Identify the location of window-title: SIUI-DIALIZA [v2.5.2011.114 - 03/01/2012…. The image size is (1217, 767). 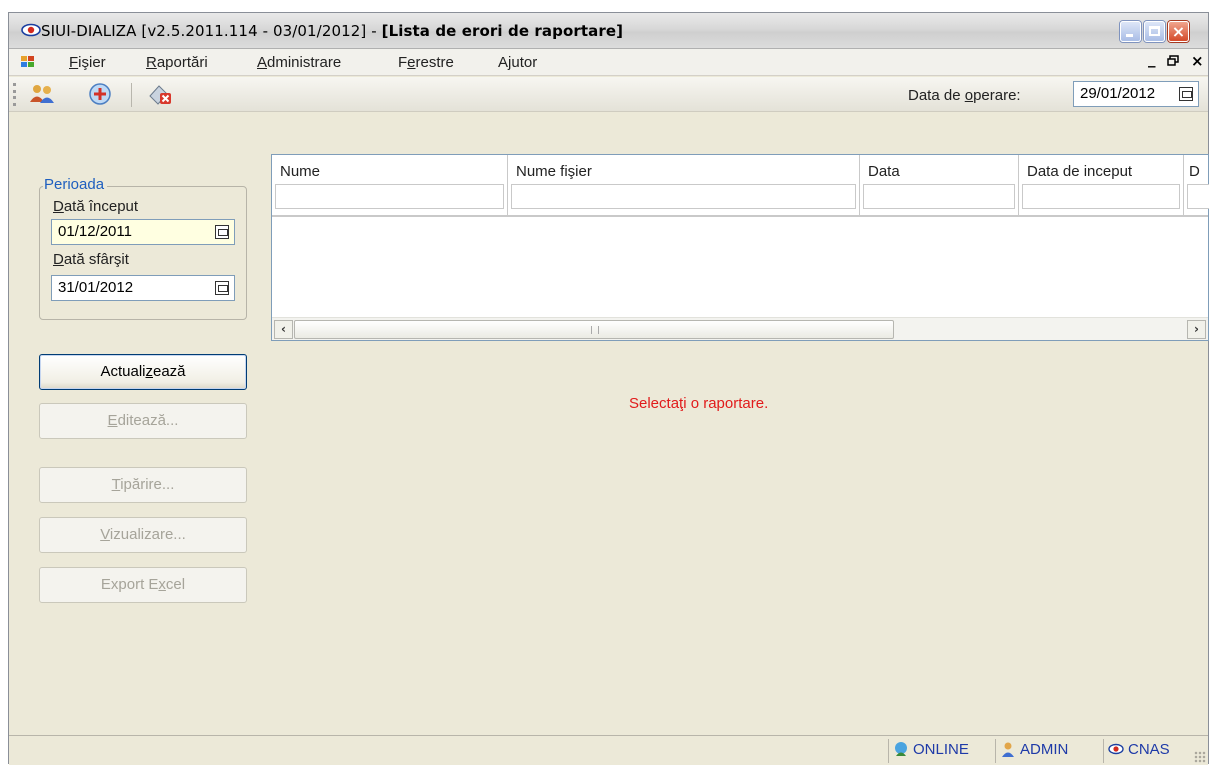
(332, 31).